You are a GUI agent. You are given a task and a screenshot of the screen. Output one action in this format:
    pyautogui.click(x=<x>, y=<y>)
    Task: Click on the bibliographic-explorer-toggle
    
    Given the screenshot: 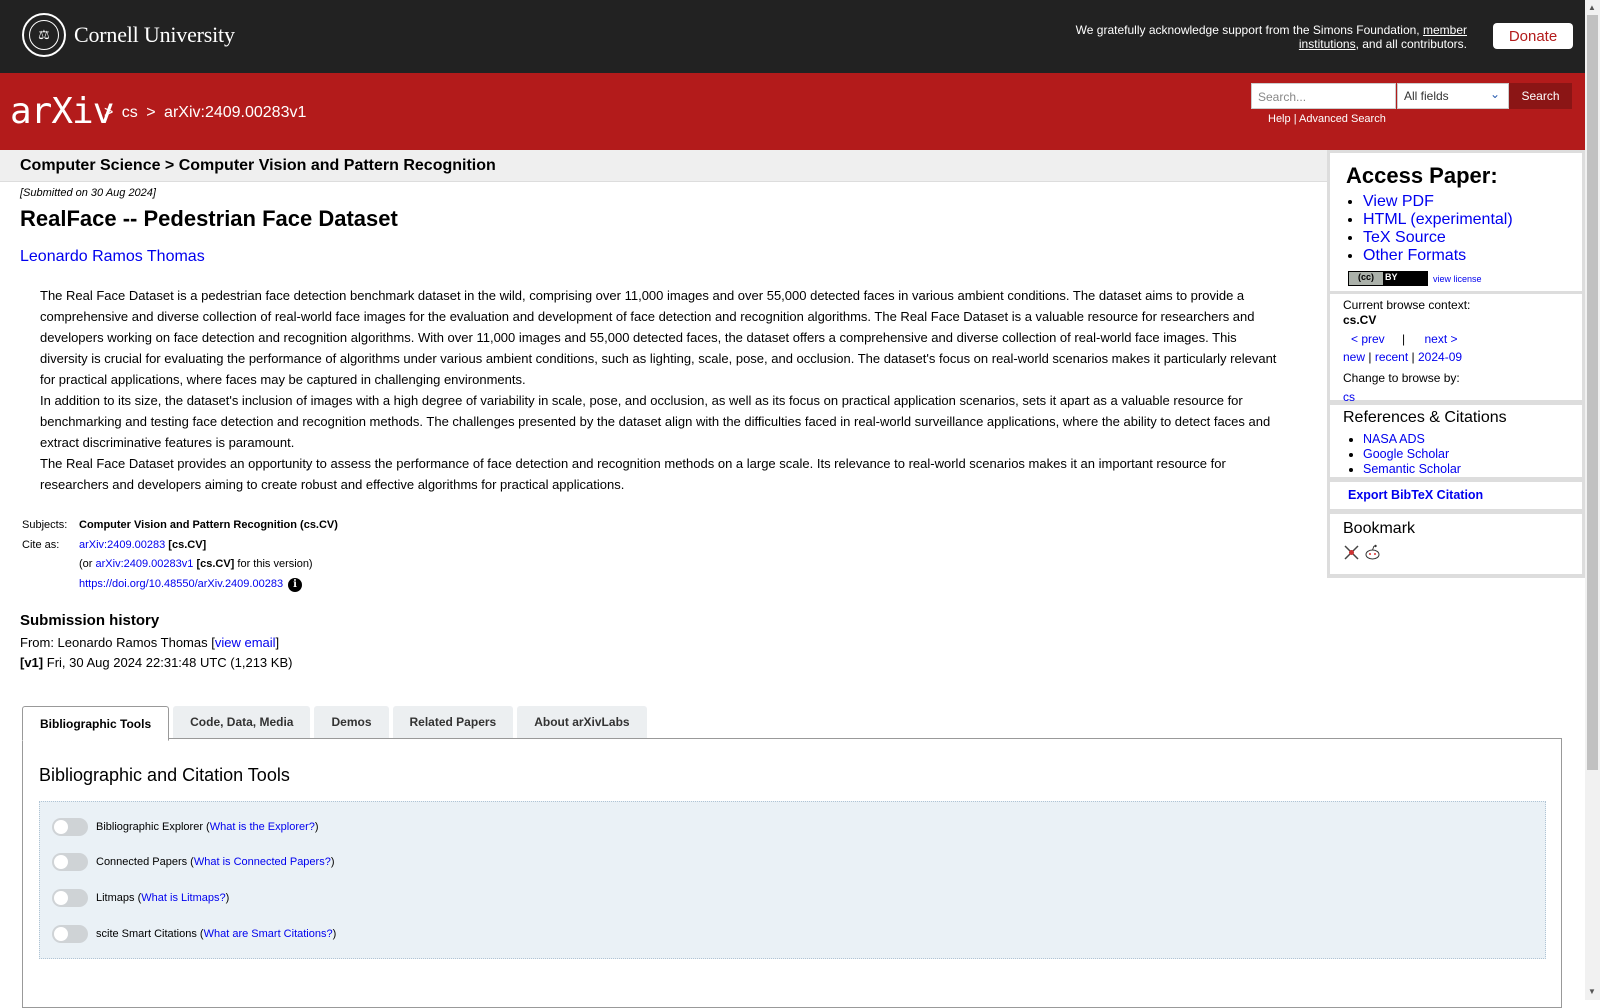 What is the action you would take?
    pyautogui.click(x=70, y=827)
    